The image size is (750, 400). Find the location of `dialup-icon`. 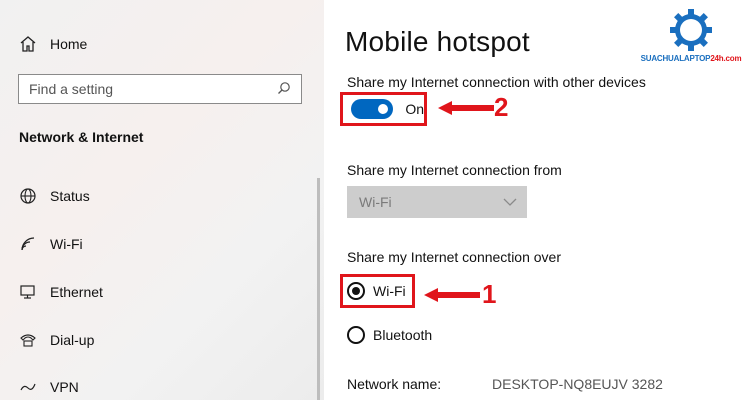

dialup-icon is located at coordinates (28, 340).